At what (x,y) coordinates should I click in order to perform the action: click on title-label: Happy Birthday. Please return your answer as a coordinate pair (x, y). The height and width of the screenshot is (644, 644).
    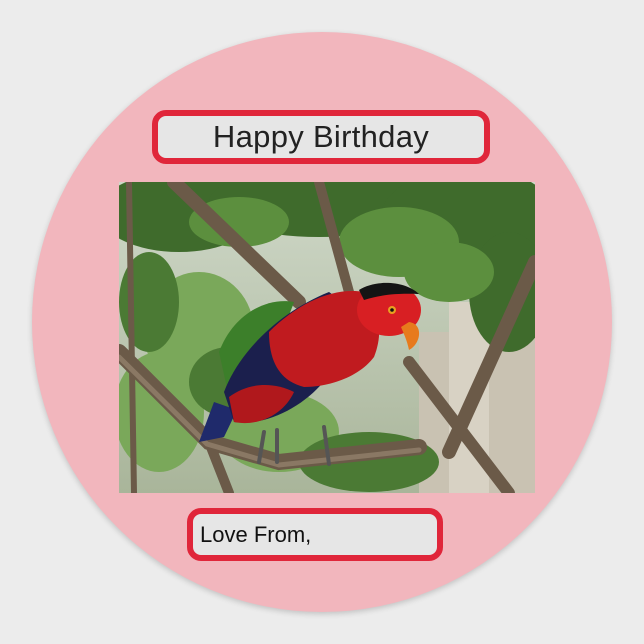
    Looking at the image, I should click on (321, 137).